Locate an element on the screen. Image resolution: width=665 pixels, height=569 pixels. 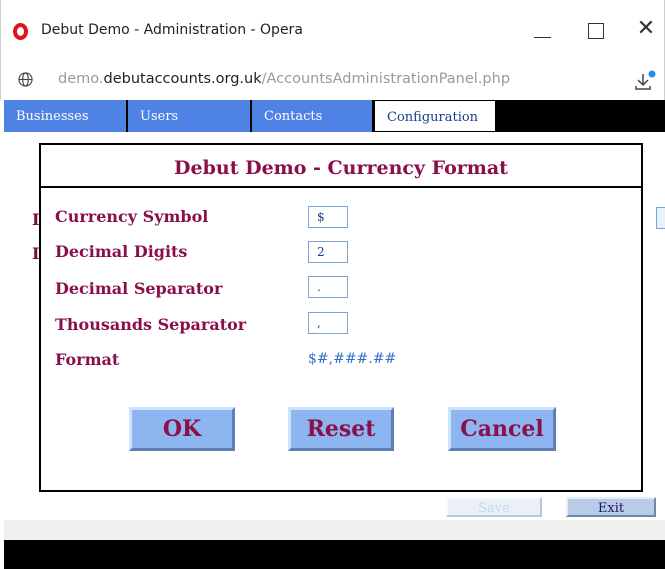
download-icon is located at coordinates (644, 81).